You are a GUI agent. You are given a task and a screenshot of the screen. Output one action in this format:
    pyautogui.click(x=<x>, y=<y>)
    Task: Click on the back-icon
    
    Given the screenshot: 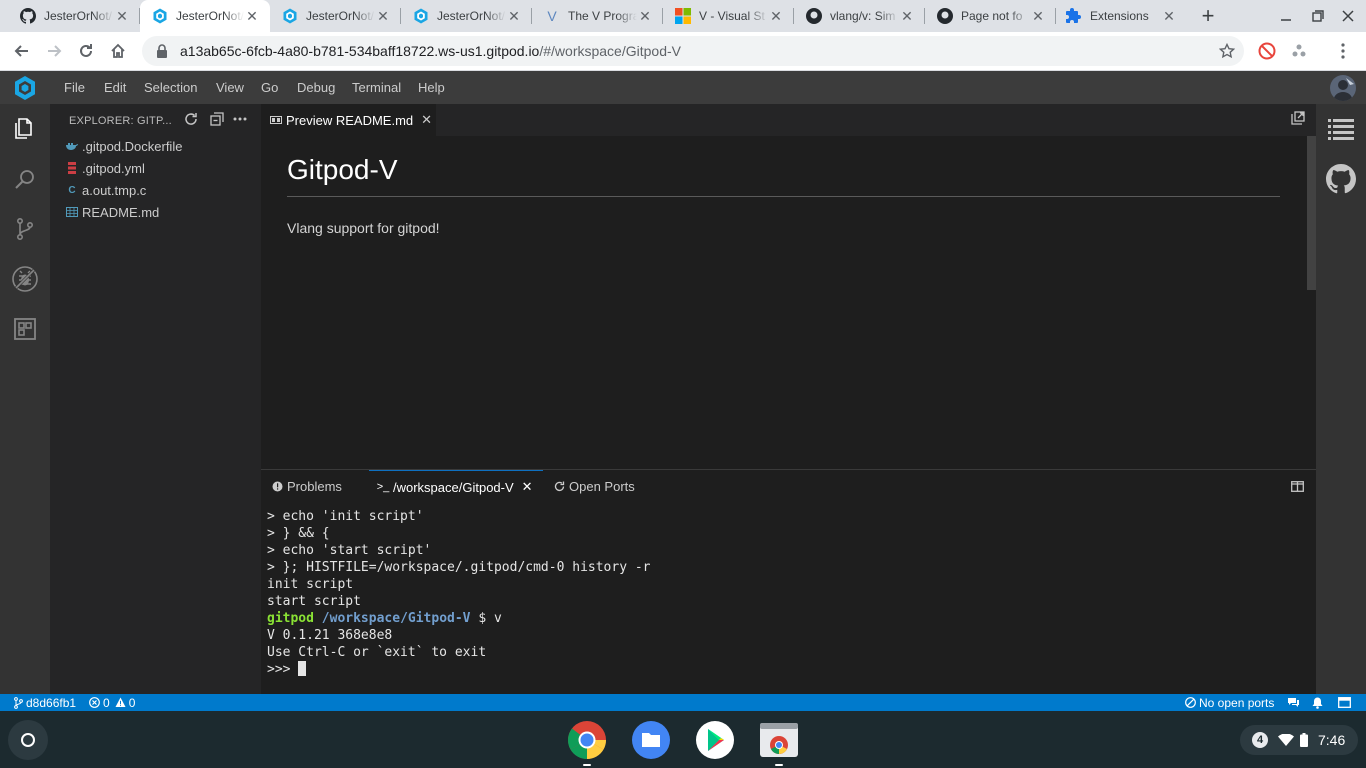 What is the action you would take?
    pyautogui.click(x=22, y=51)
    